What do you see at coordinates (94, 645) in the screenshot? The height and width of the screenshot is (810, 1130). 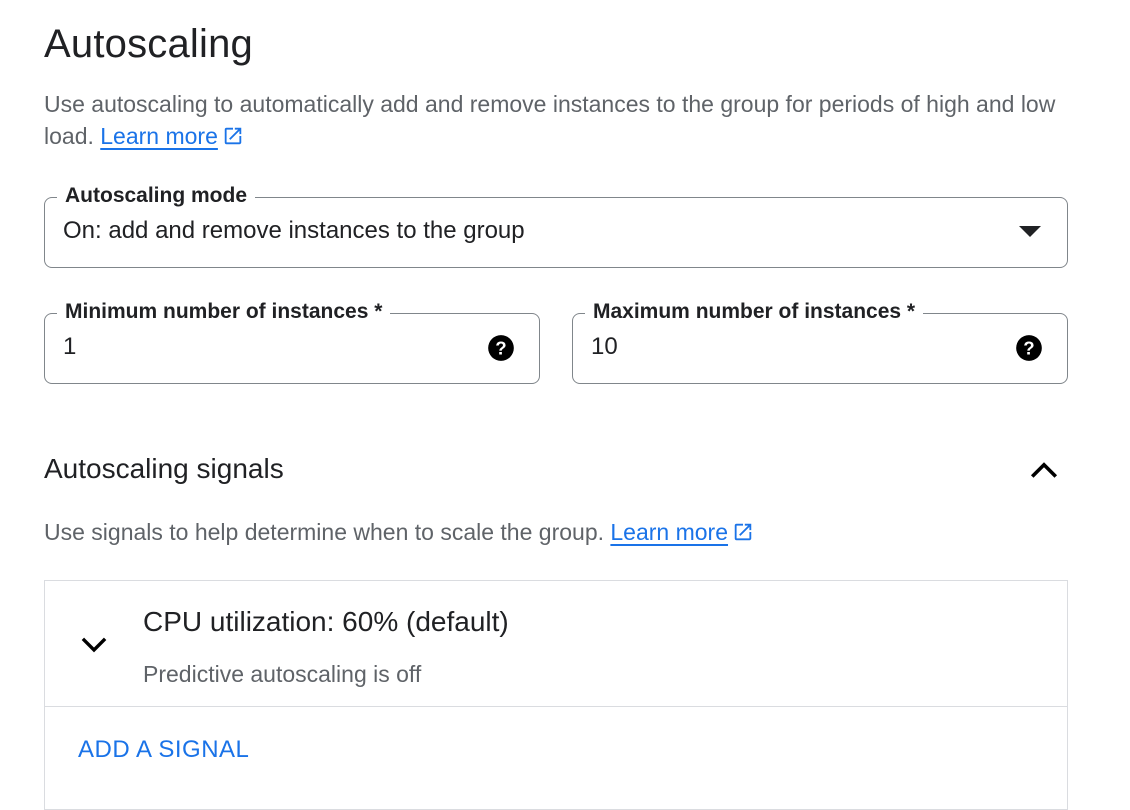 I see `chevron-down-icon` at bounding box center [94, 645].